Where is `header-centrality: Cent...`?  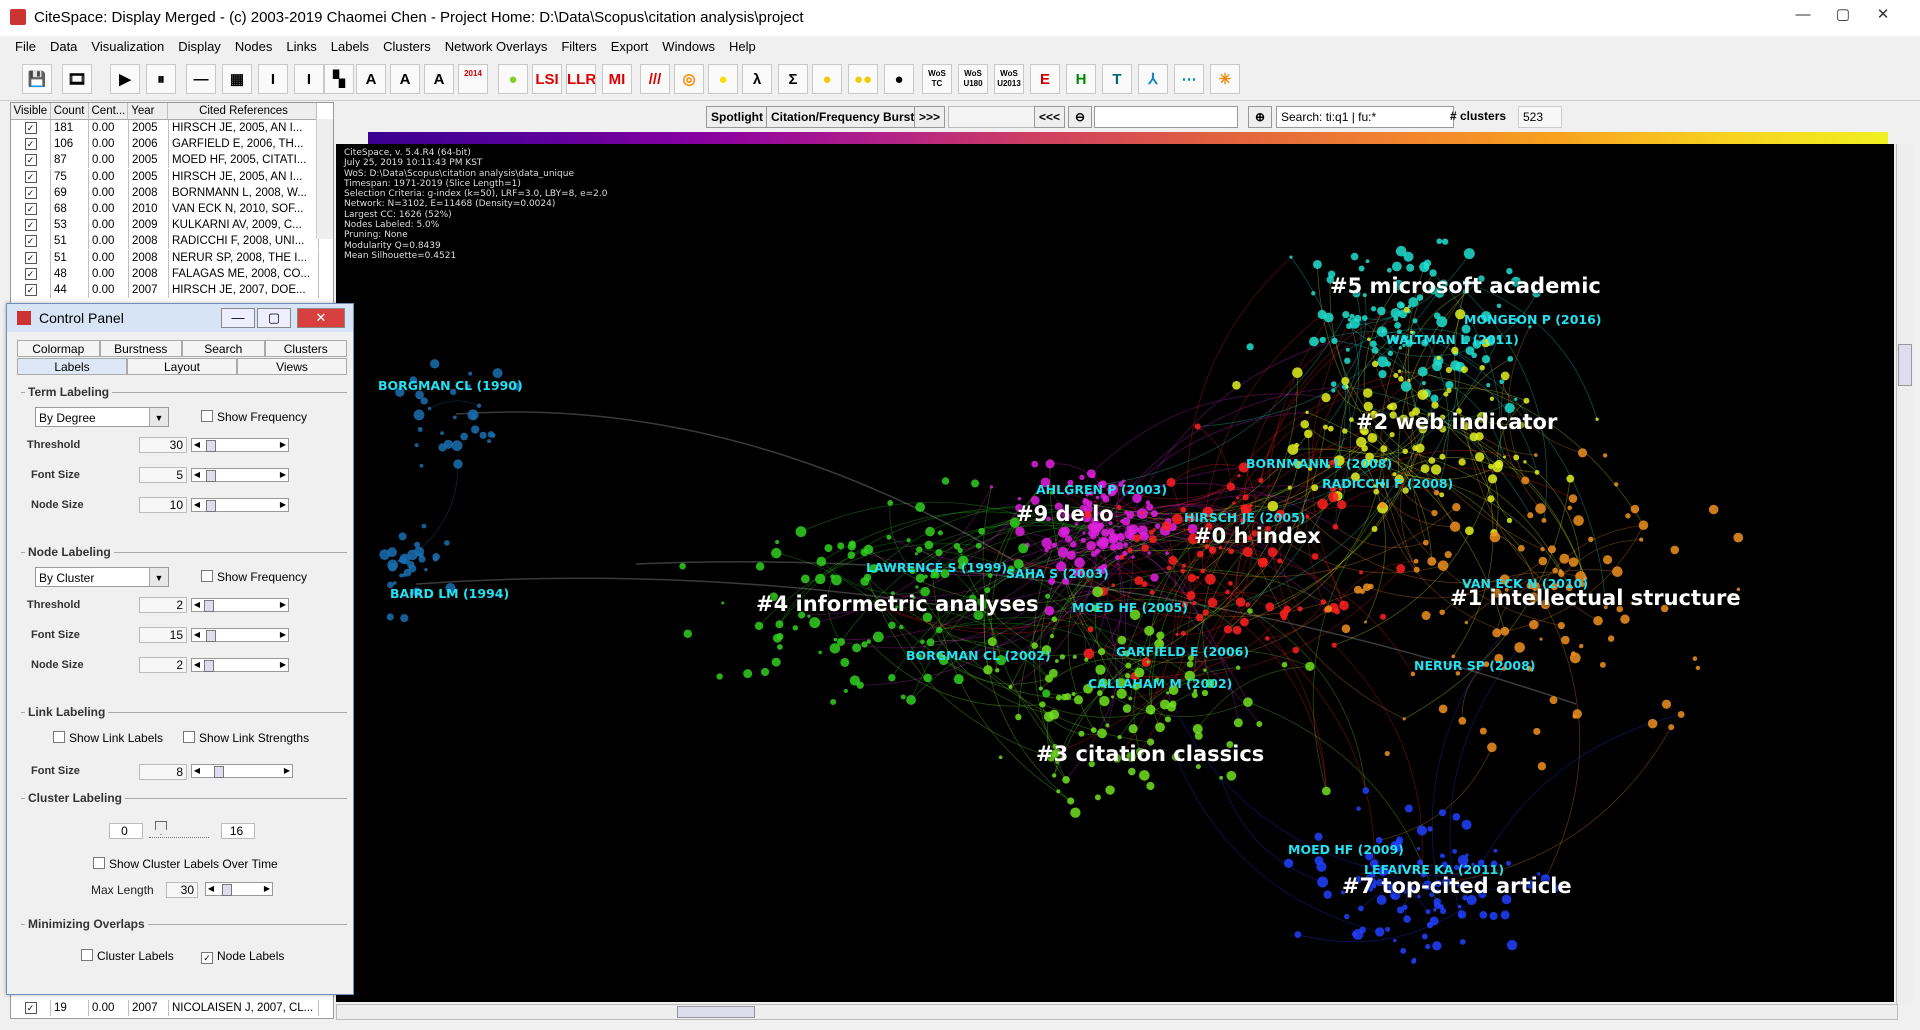
header-centrality: Cent... is located at coordinates (109, 111).